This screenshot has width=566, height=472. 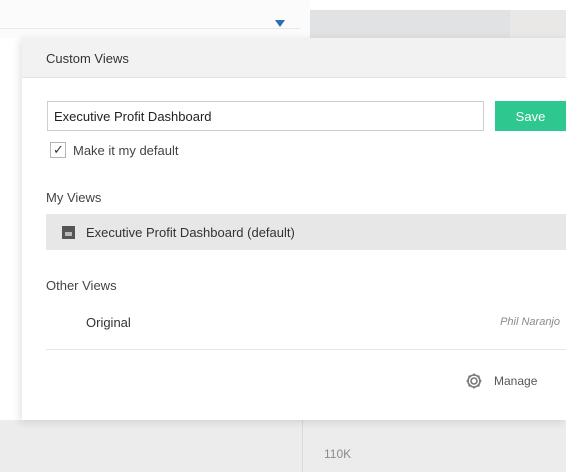 I want to click on checkmark-icon: ✓, so click(x=58, y=149).